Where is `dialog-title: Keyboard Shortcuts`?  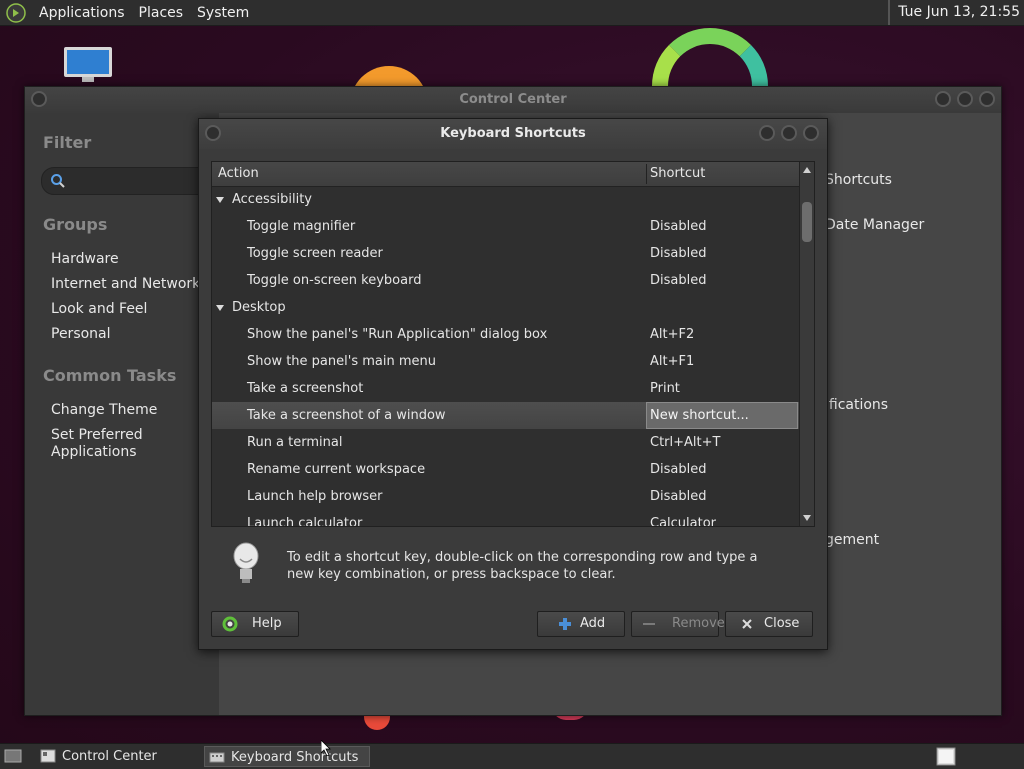
dialog-title: Keyboard Shortcuts is located at coordinates (513, 133).